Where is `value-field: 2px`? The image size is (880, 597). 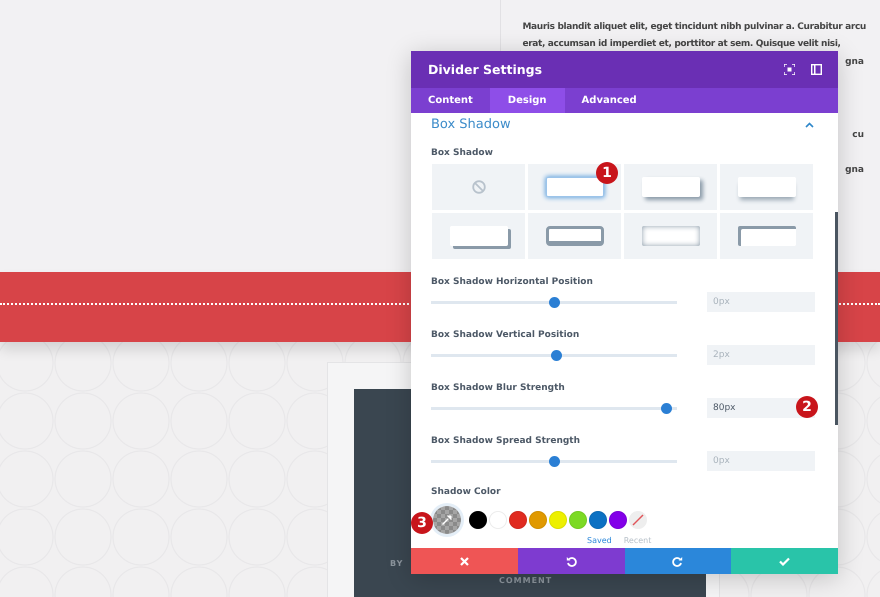
value-field: 2px is located at coordinates (761, 355).